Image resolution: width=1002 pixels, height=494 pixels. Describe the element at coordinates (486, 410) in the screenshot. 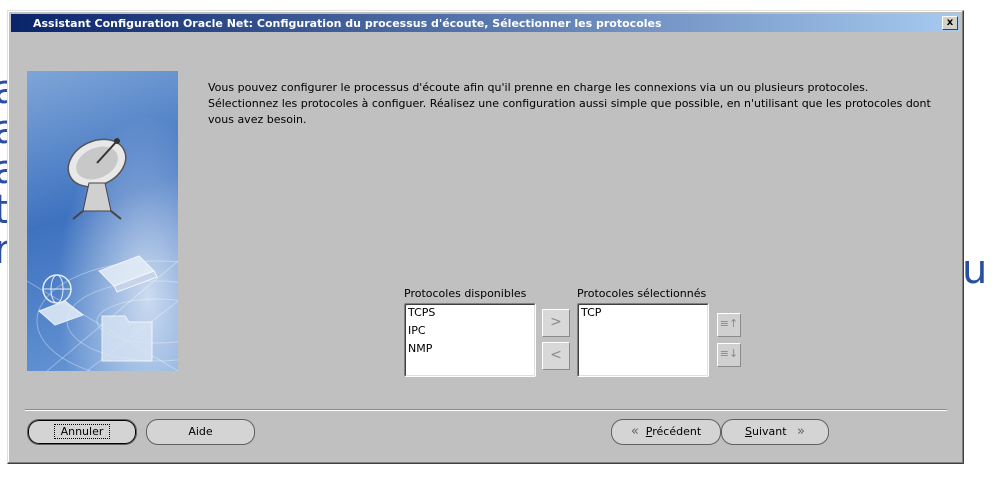

I see `separator` at that location.